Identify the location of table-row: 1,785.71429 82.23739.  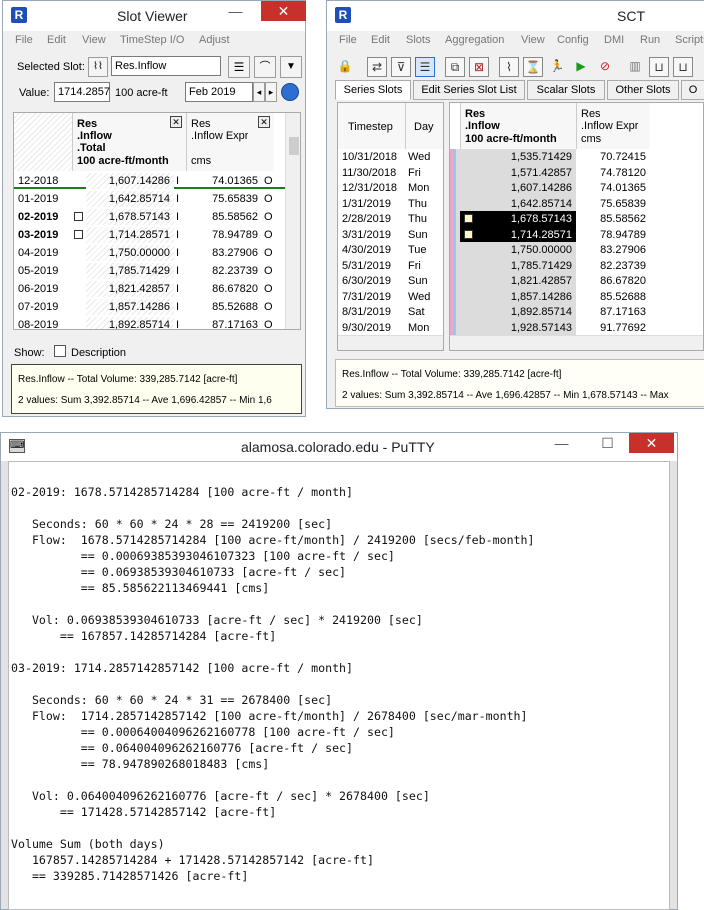
(560, 265).